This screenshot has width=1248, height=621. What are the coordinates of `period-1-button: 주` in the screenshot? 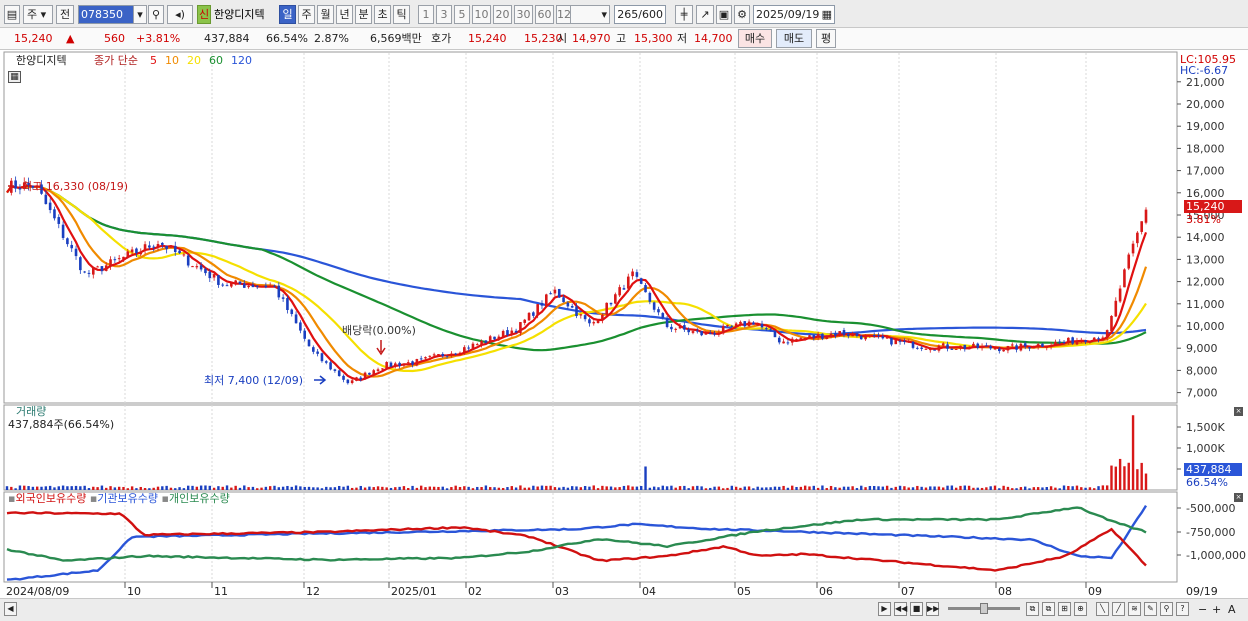 It's located at (306, 14).